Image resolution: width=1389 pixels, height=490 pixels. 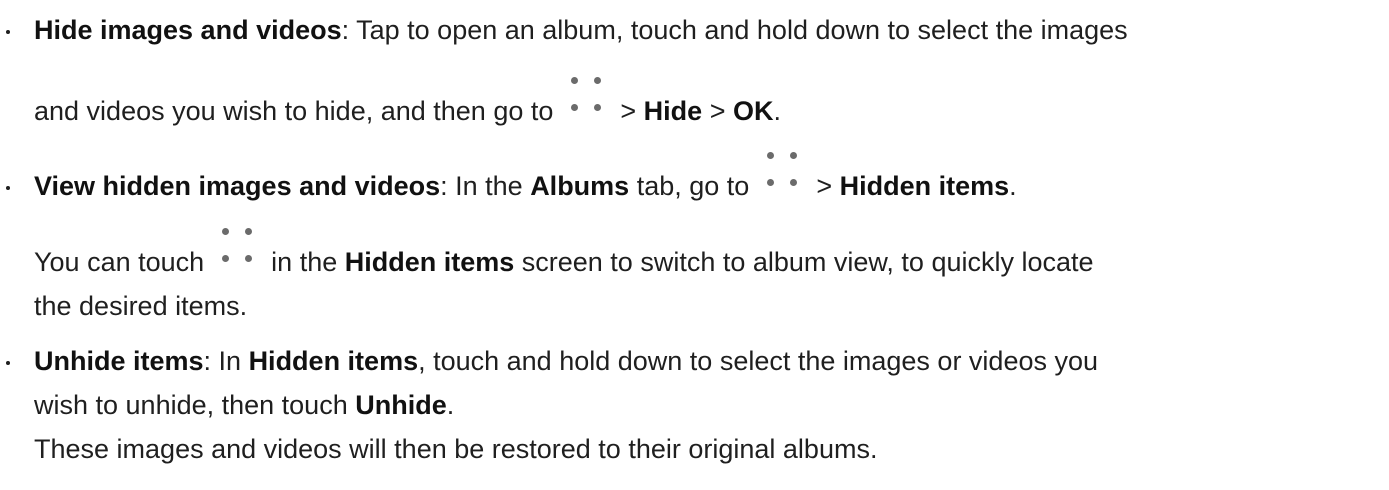 I want to click on view-hidden-text-f: the desired items., so click(x=141, y=306).